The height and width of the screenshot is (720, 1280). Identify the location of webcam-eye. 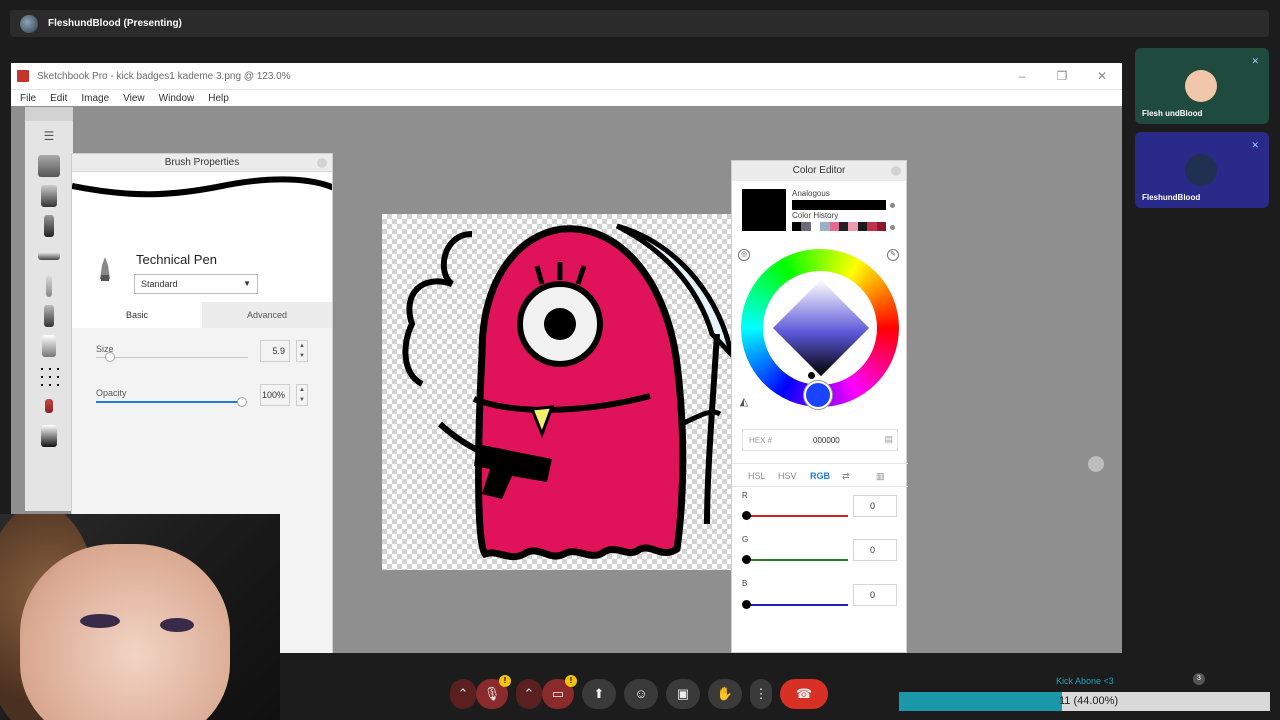
(100, 621).